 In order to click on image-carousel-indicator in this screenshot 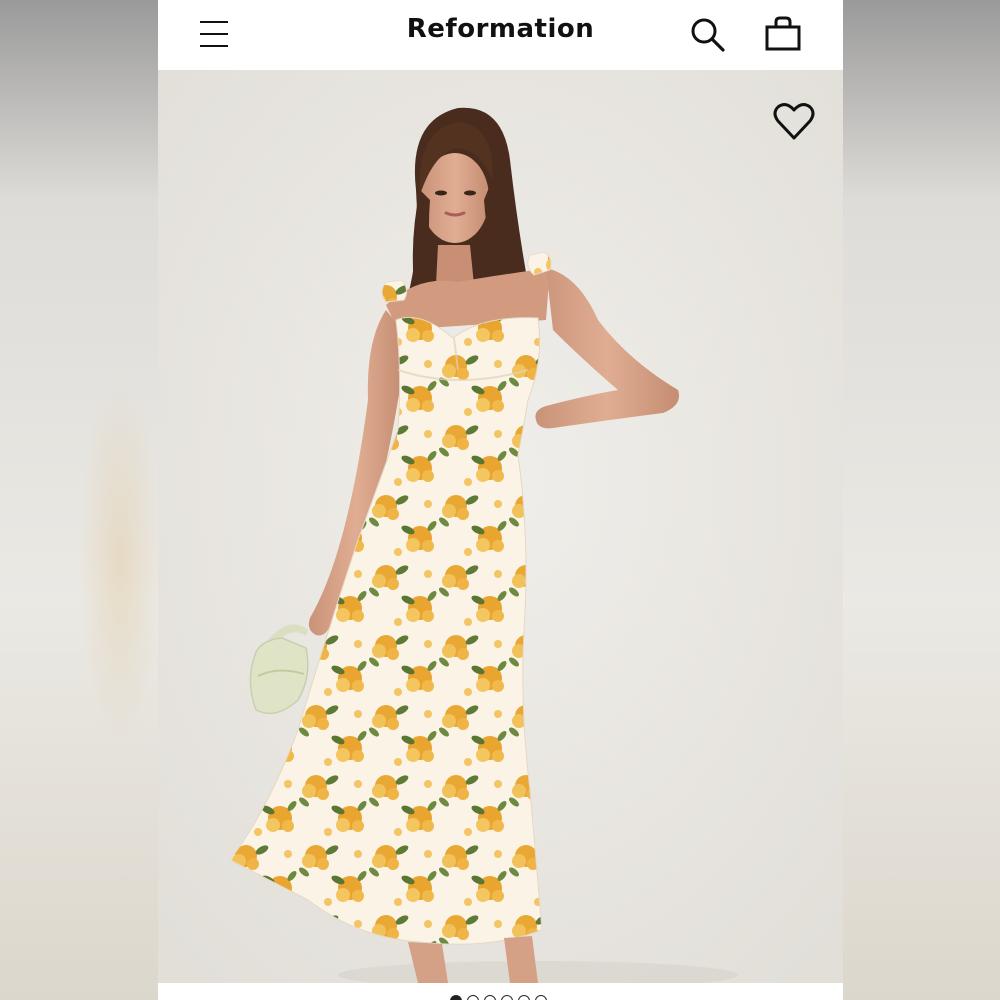, I will do `click(500, 991)`.